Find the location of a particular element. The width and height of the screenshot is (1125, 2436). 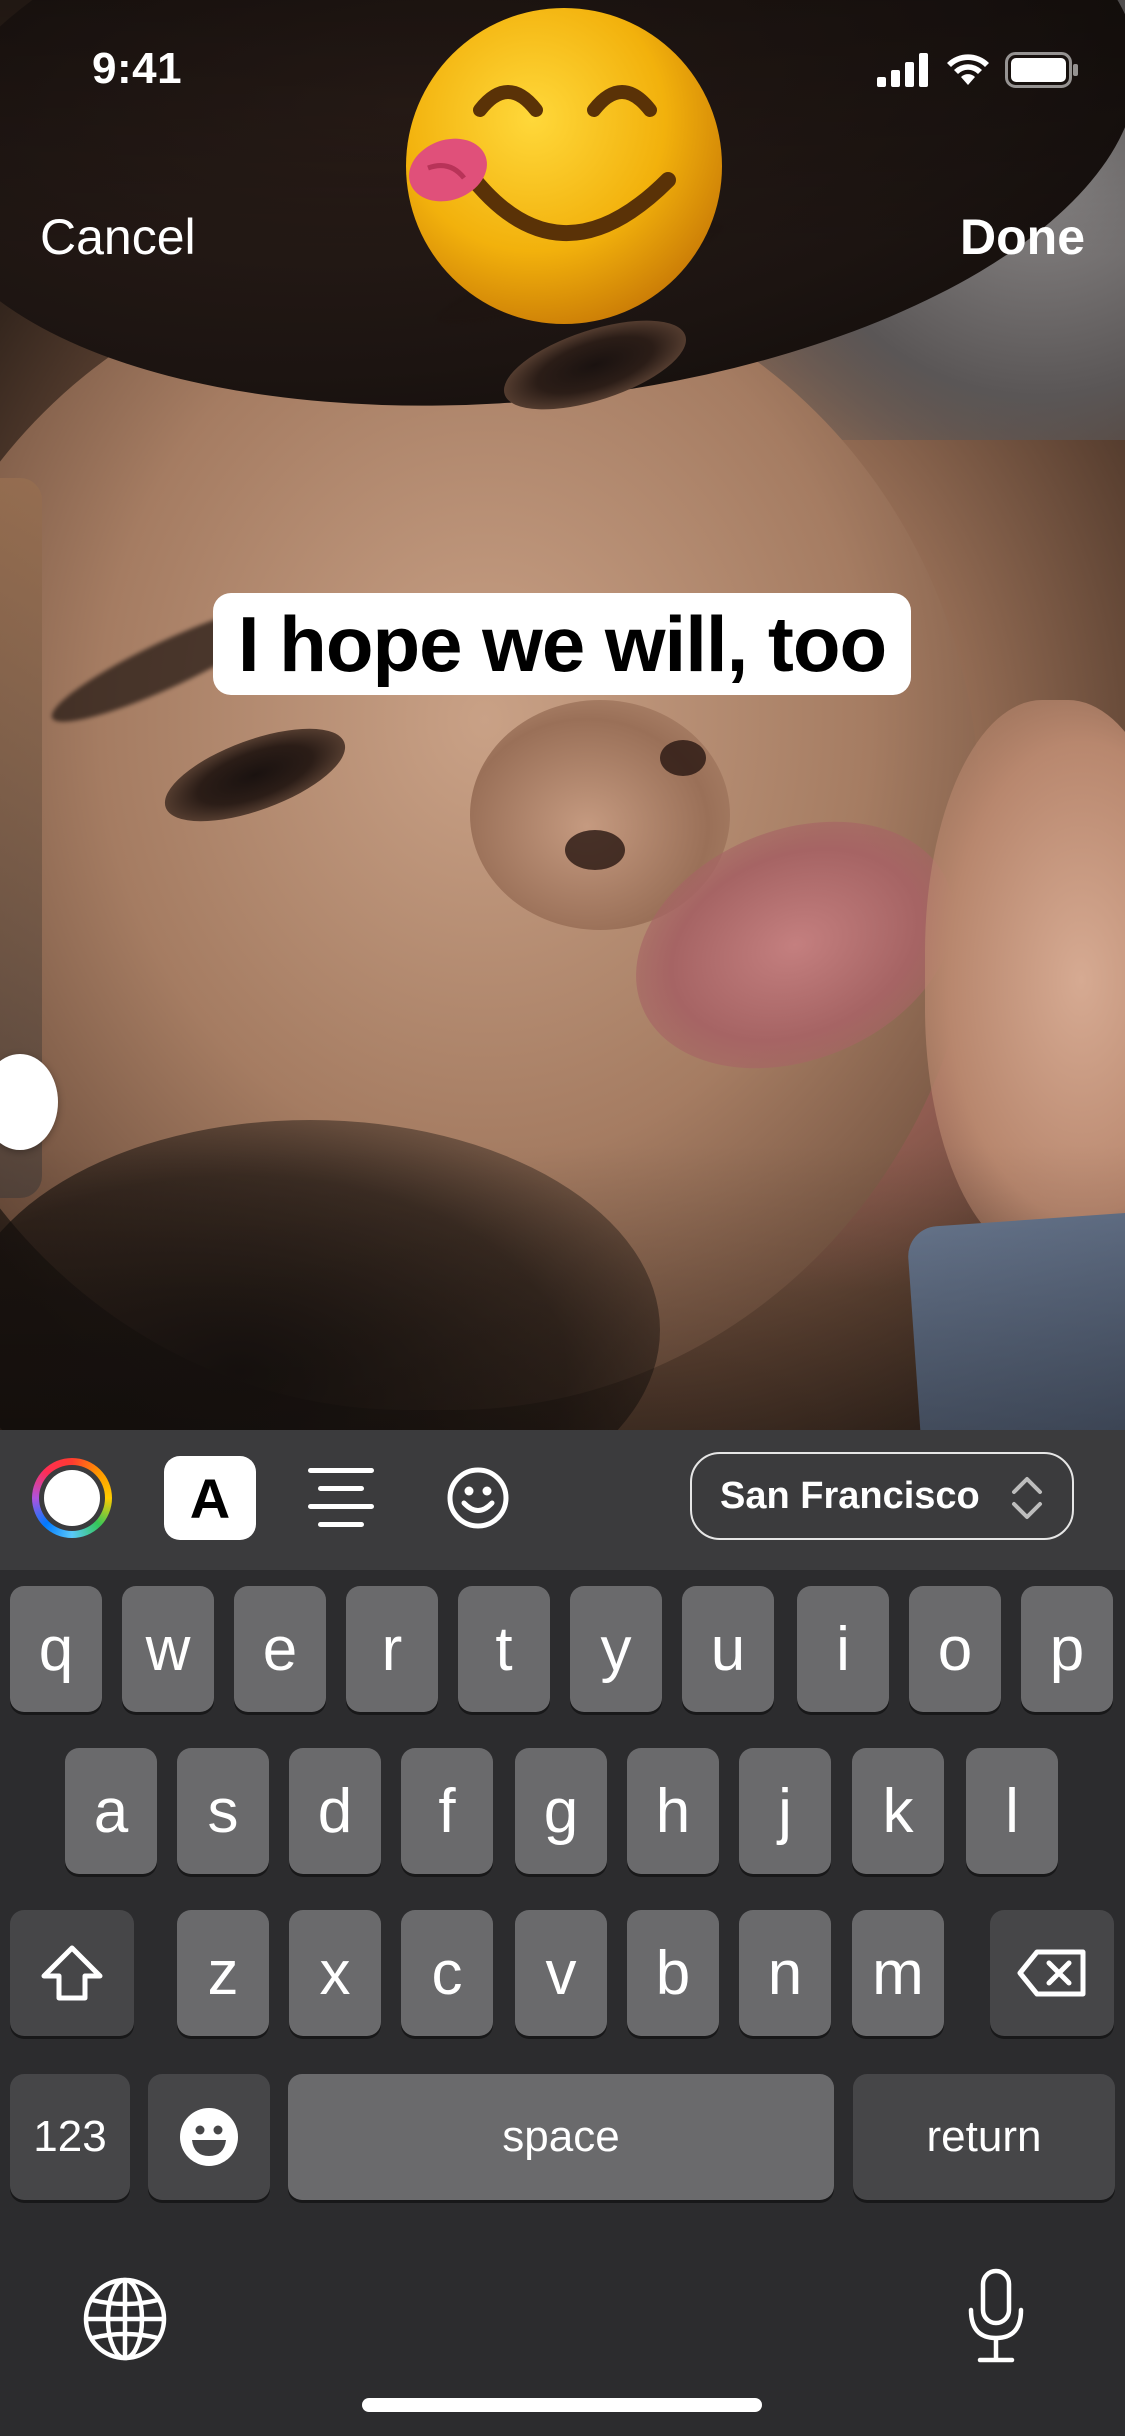

smiley-icon is located at coordinates (478, 1498).